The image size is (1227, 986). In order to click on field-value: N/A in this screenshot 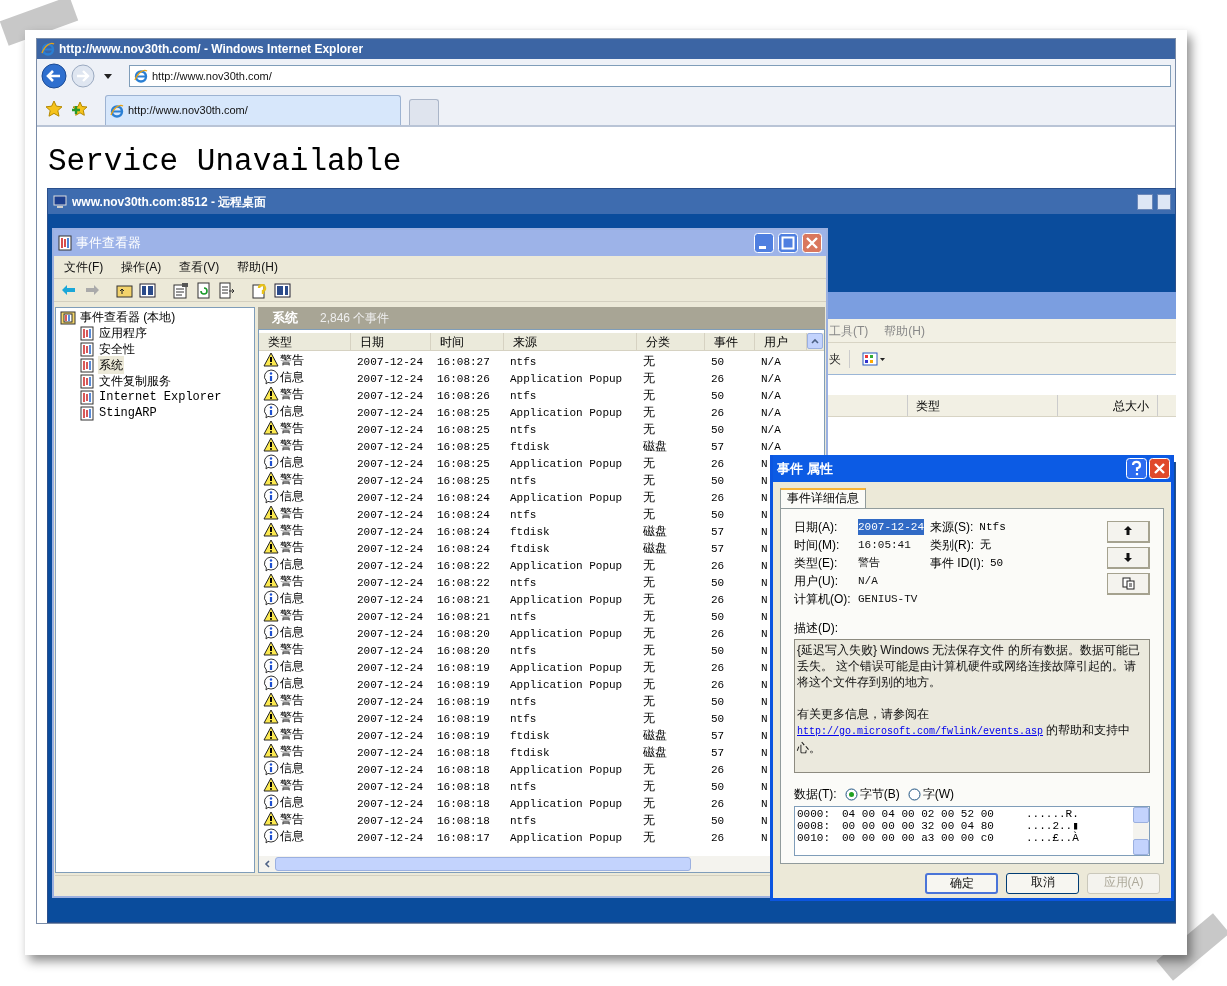, I will do `click(868, 581)`.